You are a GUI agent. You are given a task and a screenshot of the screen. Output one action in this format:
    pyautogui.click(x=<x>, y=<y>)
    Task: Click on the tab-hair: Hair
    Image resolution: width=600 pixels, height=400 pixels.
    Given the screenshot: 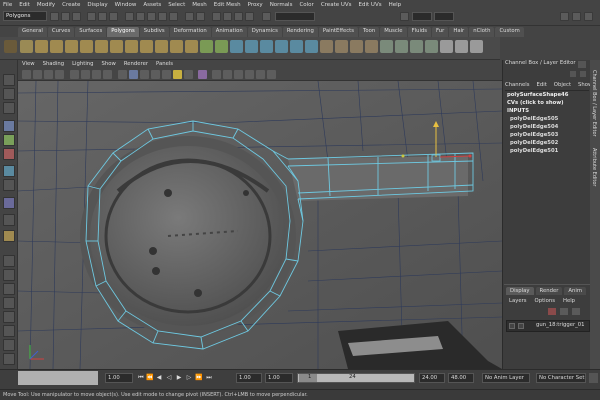 What is the action you would take?
    pyautogui.click(x=459, y=32)
    